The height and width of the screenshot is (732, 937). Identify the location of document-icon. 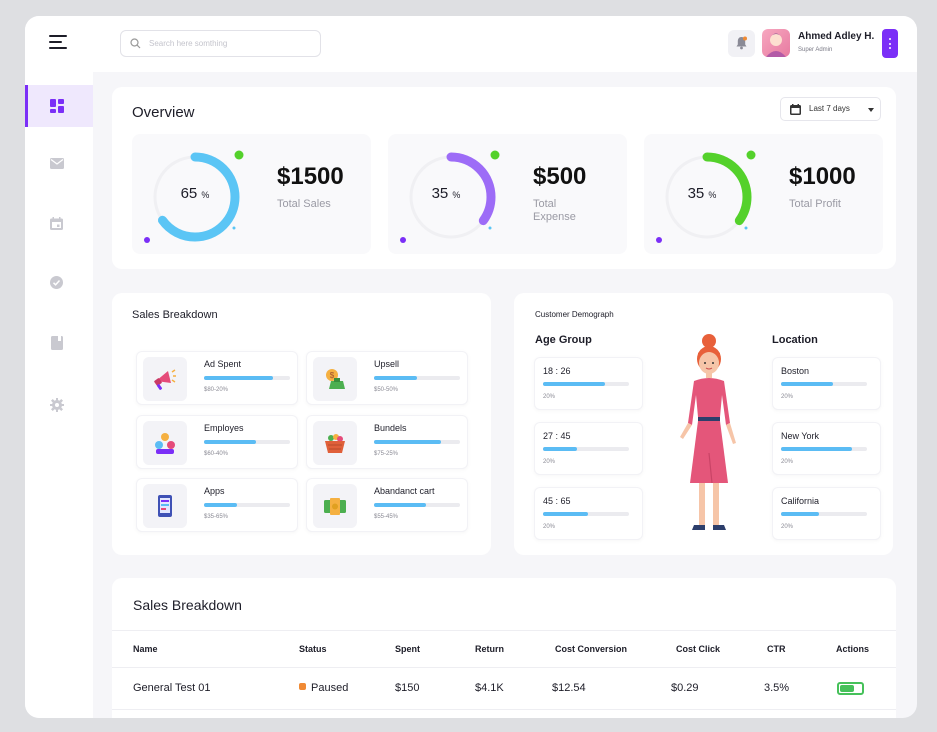
(57, 343).